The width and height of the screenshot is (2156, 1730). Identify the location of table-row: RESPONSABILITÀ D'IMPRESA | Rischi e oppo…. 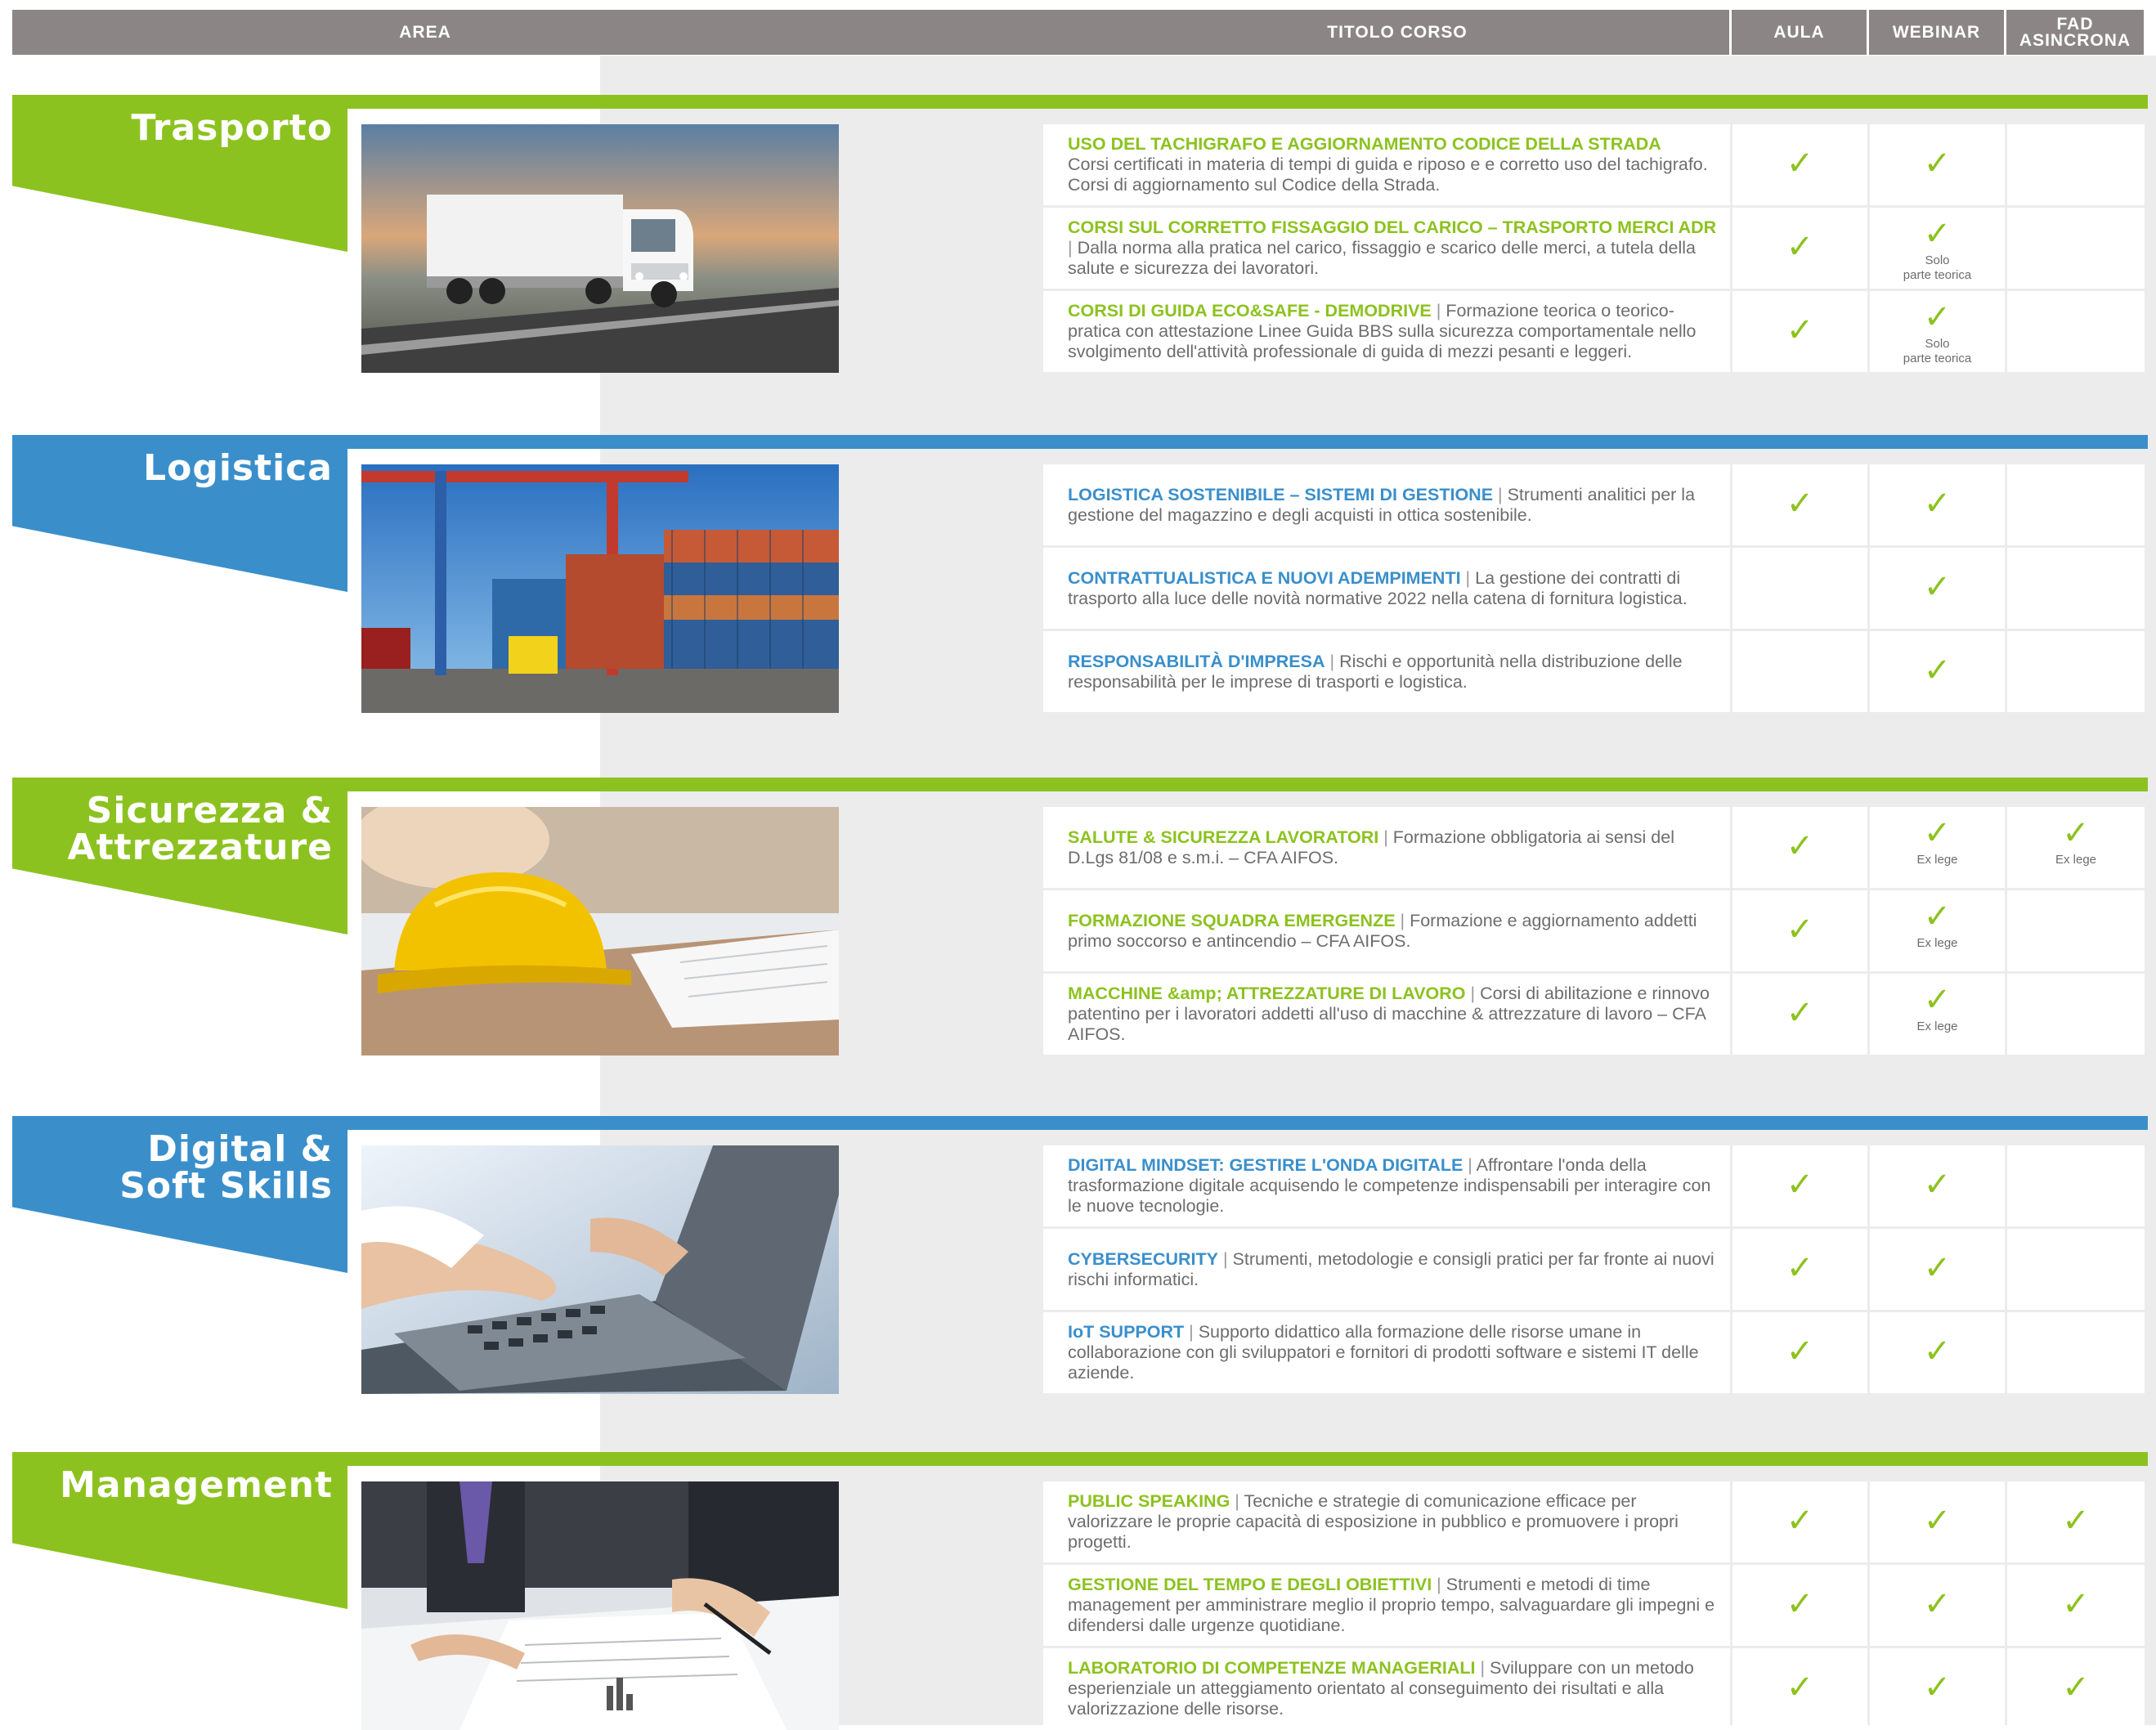
(1594, 671).